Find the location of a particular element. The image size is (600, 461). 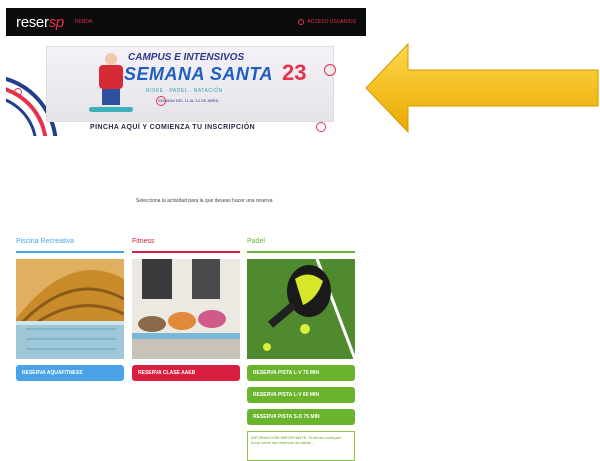

user-icon is located at coordinates (301, 22).